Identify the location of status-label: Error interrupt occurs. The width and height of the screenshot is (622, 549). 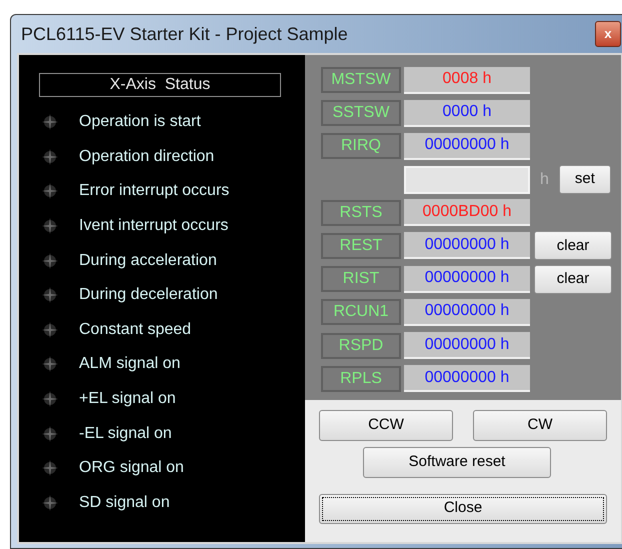
(154, 191).